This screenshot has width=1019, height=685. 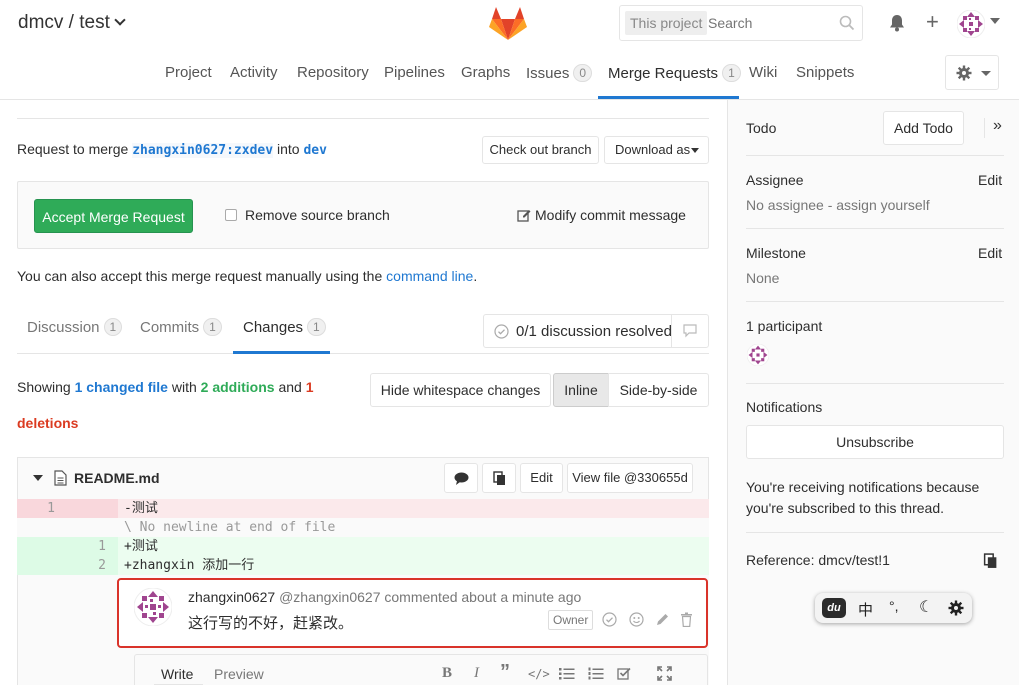 I want to click on ime-punctuation-toggle: °,, so click(x=894, y=606).